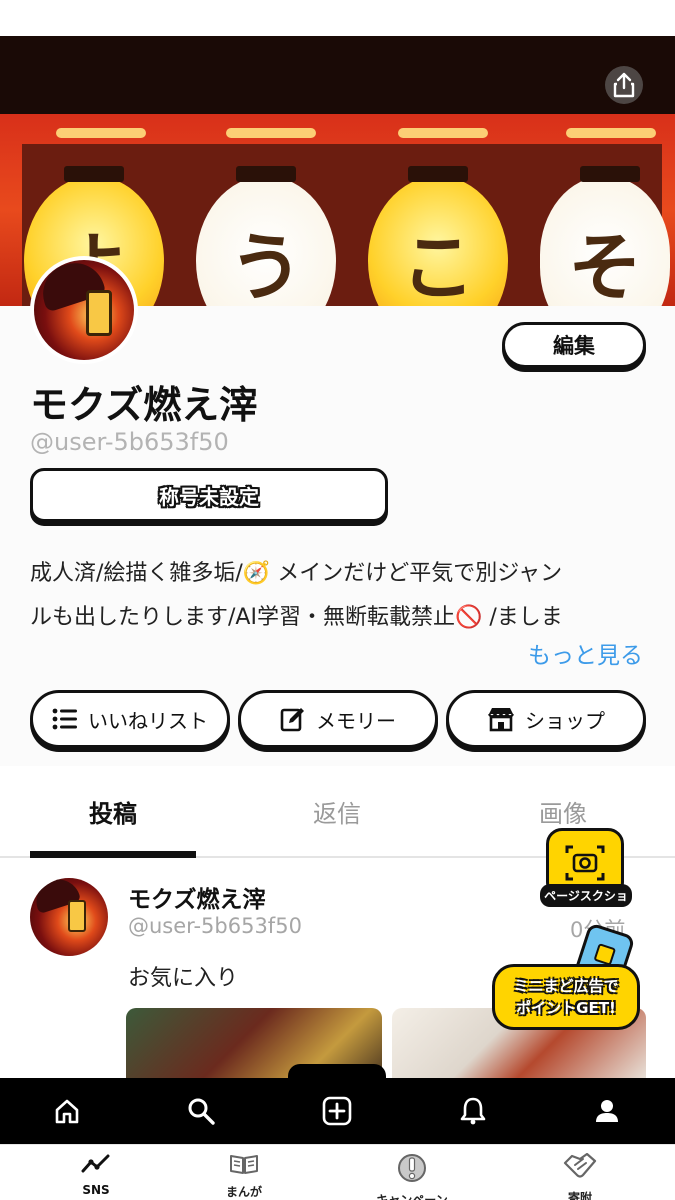 This screenshot has width=675, height=1200. What do you see at coordinates (243, 1192) in the screenshot?
I see `app-tab-label: まんが` at bounding box center [243, 1192].